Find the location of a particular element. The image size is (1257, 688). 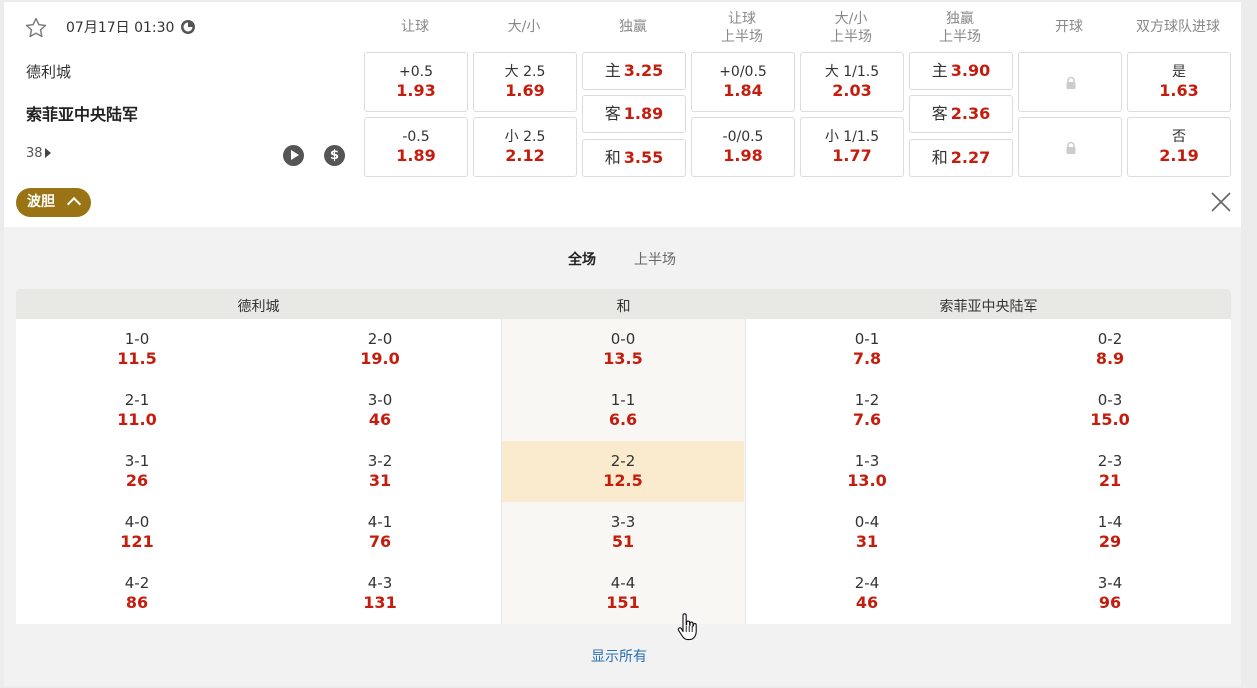

score-cell: 0-4 31 is located at coordinates (867, 532).